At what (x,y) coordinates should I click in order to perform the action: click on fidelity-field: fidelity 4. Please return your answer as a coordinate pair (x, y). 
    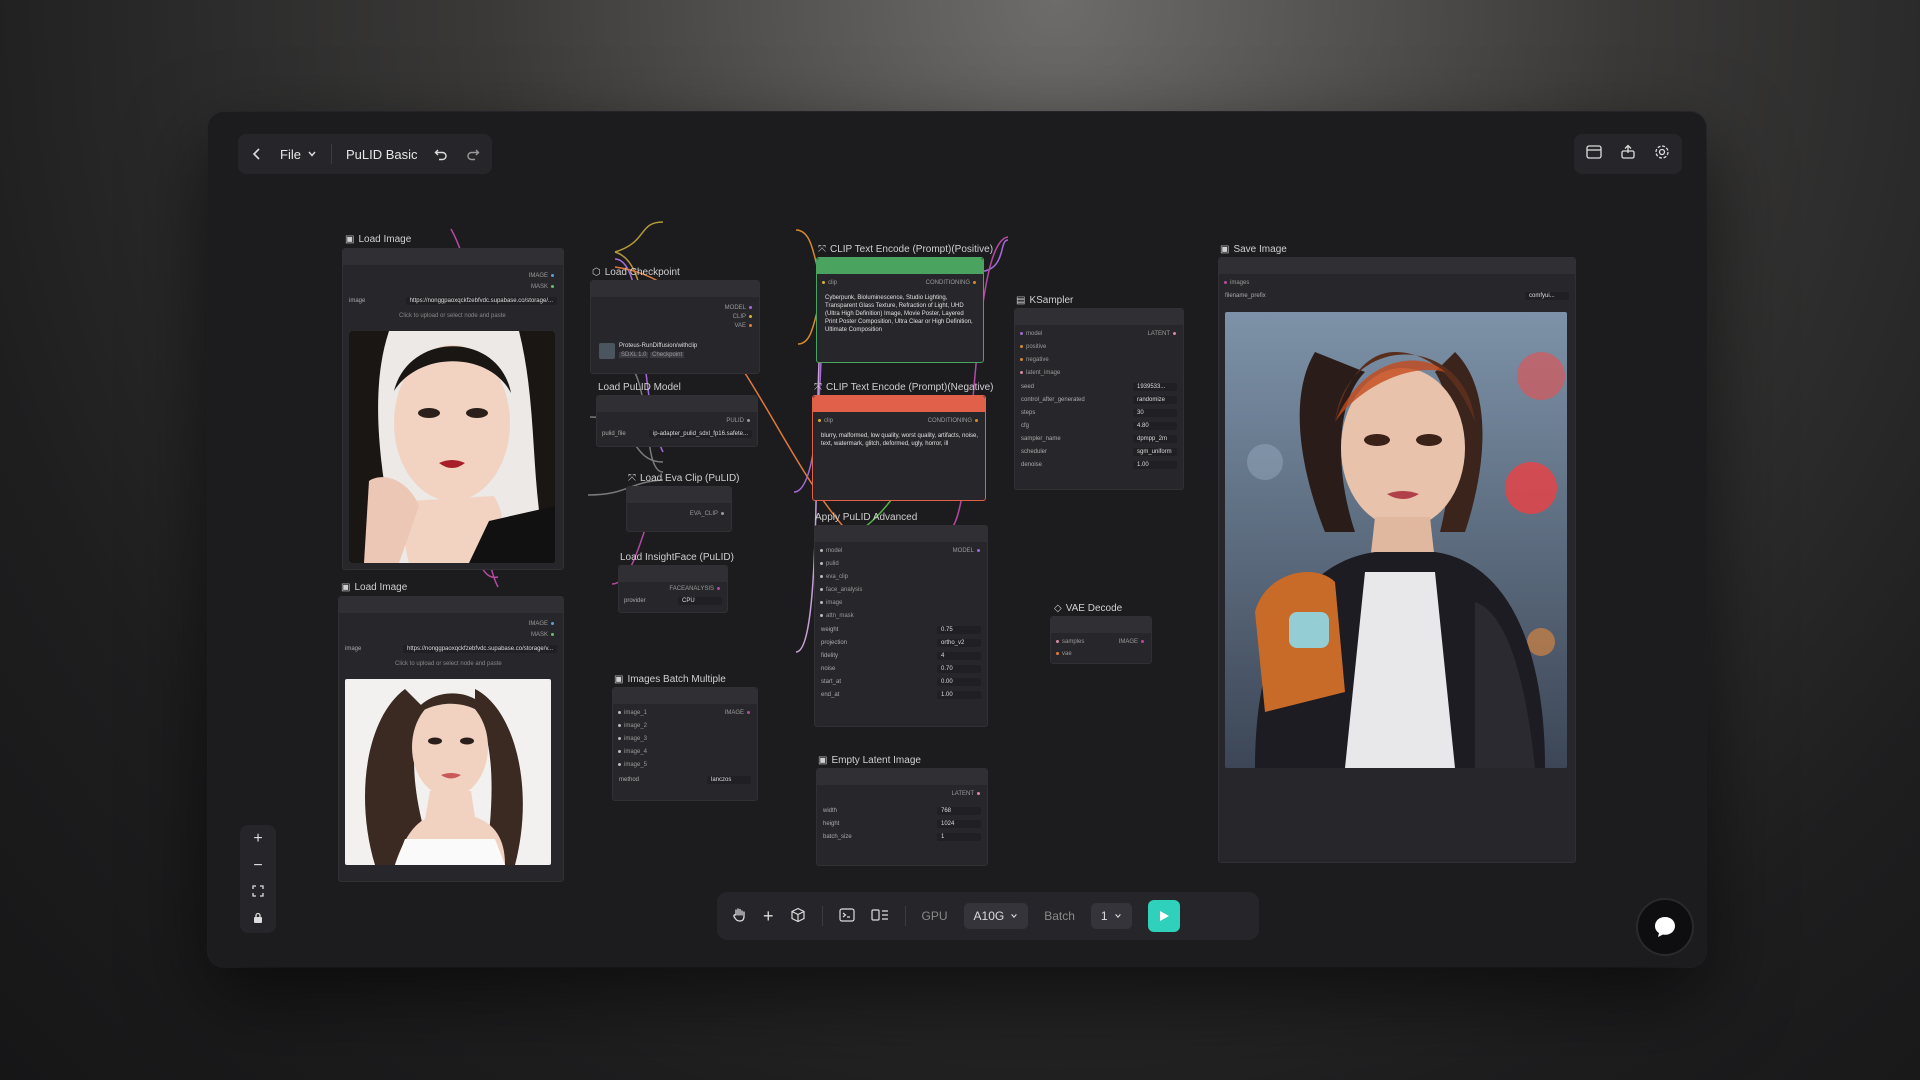
    Looking at the image, I should click on (901, 656).